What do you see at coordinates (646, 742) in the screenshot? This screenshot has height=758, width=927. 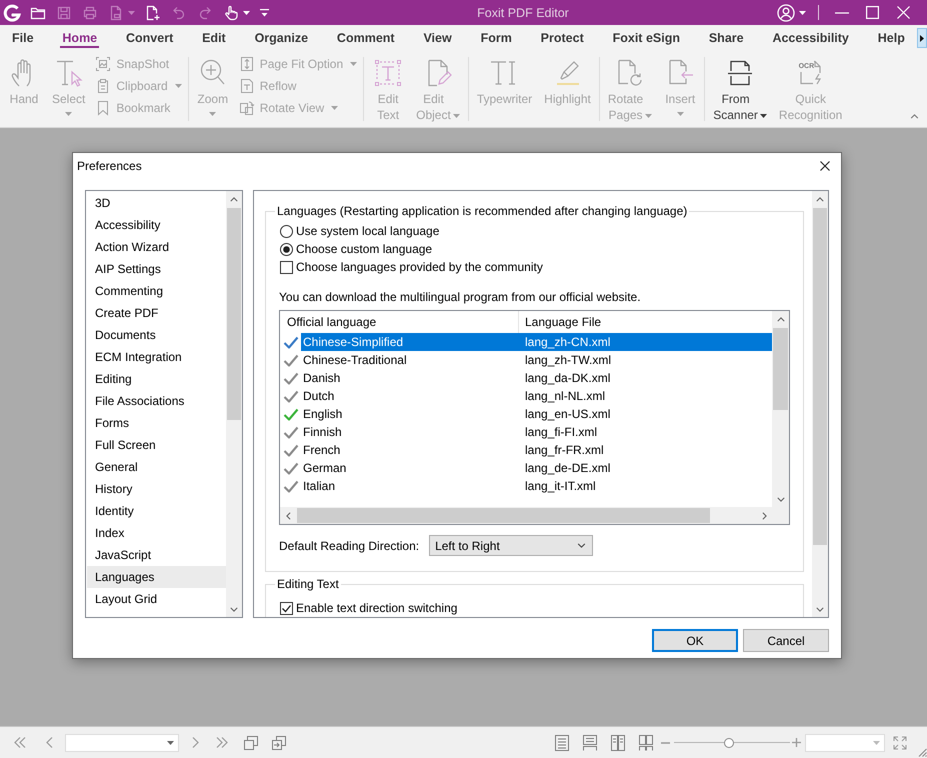 I see `continuous-two-page-icon` at bounding box center [646, 742].